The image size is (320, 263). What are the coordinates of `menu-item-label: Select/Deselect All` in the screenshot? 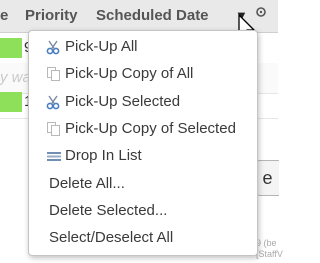 It's located at (111, 237).